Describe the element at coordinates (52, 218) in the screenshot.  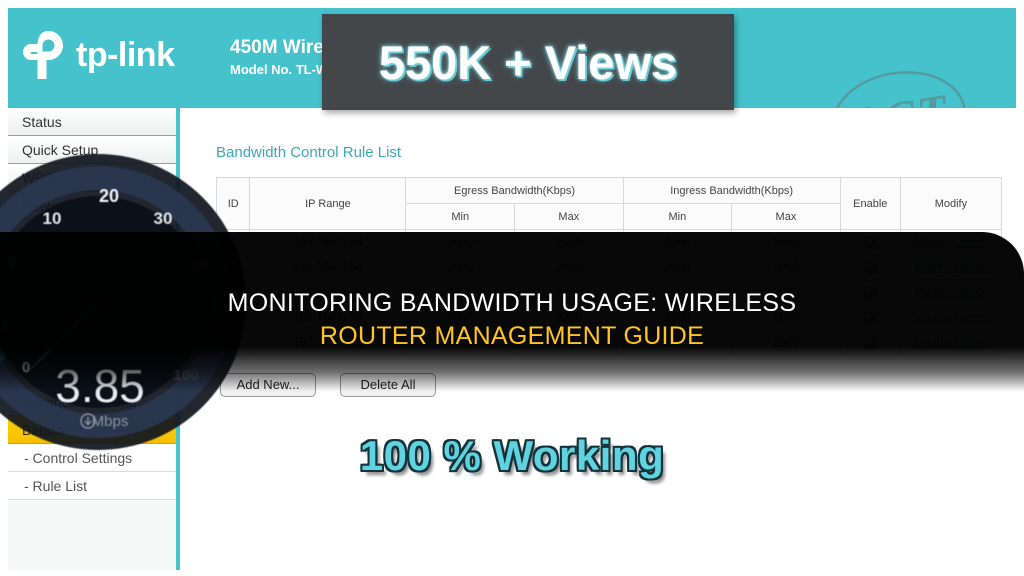
I see `gauge-tick-10: 10` at that location.